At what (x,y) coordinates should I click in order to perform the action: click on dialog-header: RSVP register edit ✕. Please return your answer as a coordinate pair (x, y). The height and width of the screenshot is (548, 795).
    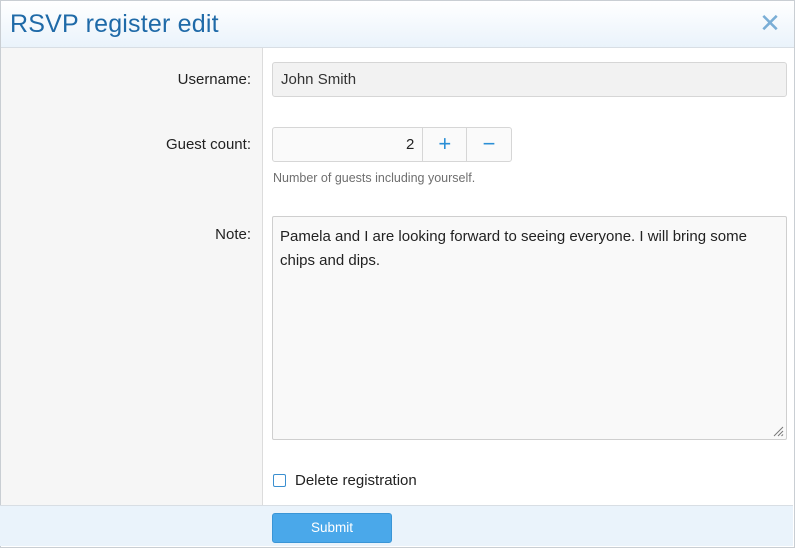
    Looking at the image, I should click on (397, 24).